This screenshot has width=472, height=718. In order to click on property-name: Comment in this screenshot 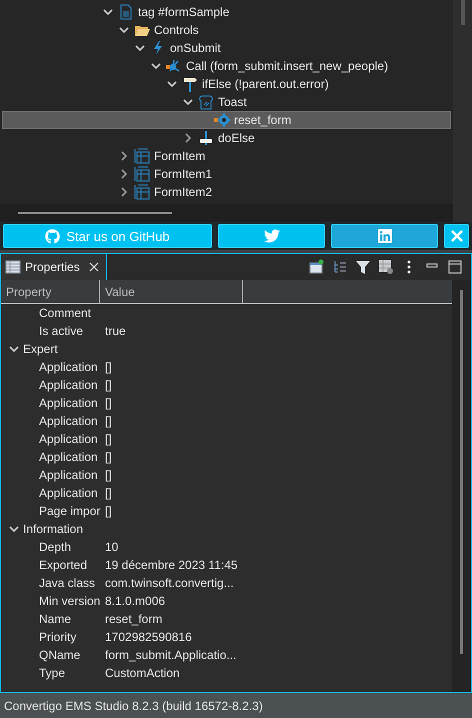, I will do `click(65, 313)`.